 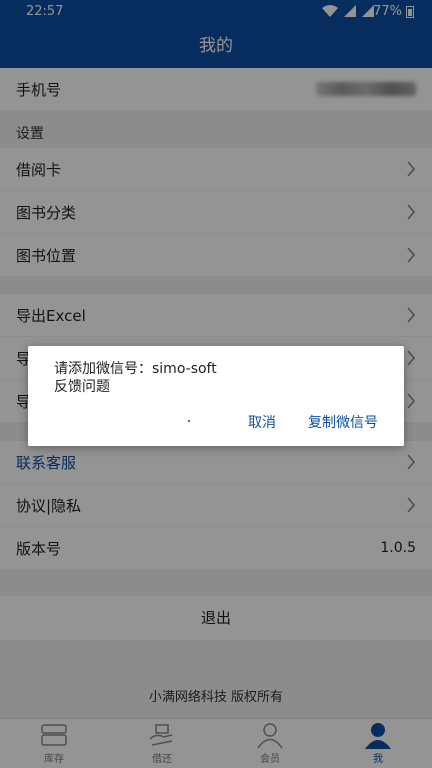 What do you see at coordinates (343, 422) in the screenshot?
I see `copy-wechat-button: 复制微信号` at bounding box center [343, 422].